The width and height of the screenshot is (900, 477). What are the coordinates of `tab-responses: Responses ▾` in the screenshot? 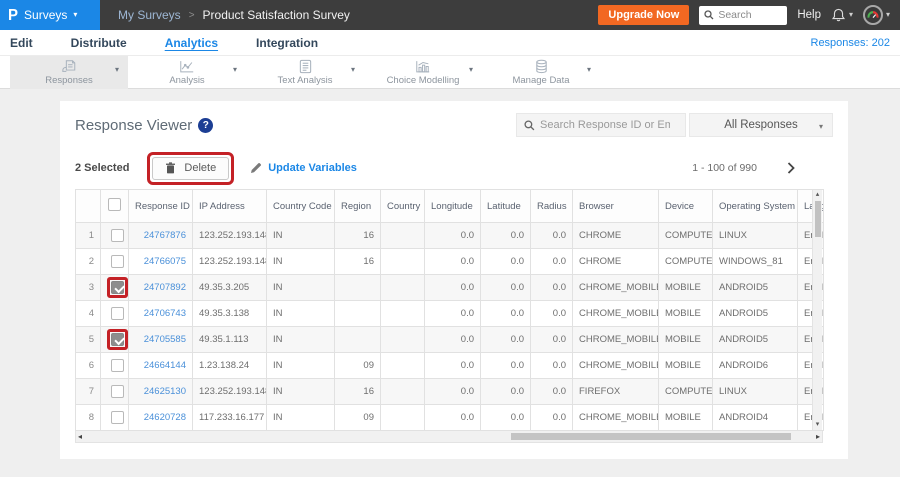 It's located at (69, 72).